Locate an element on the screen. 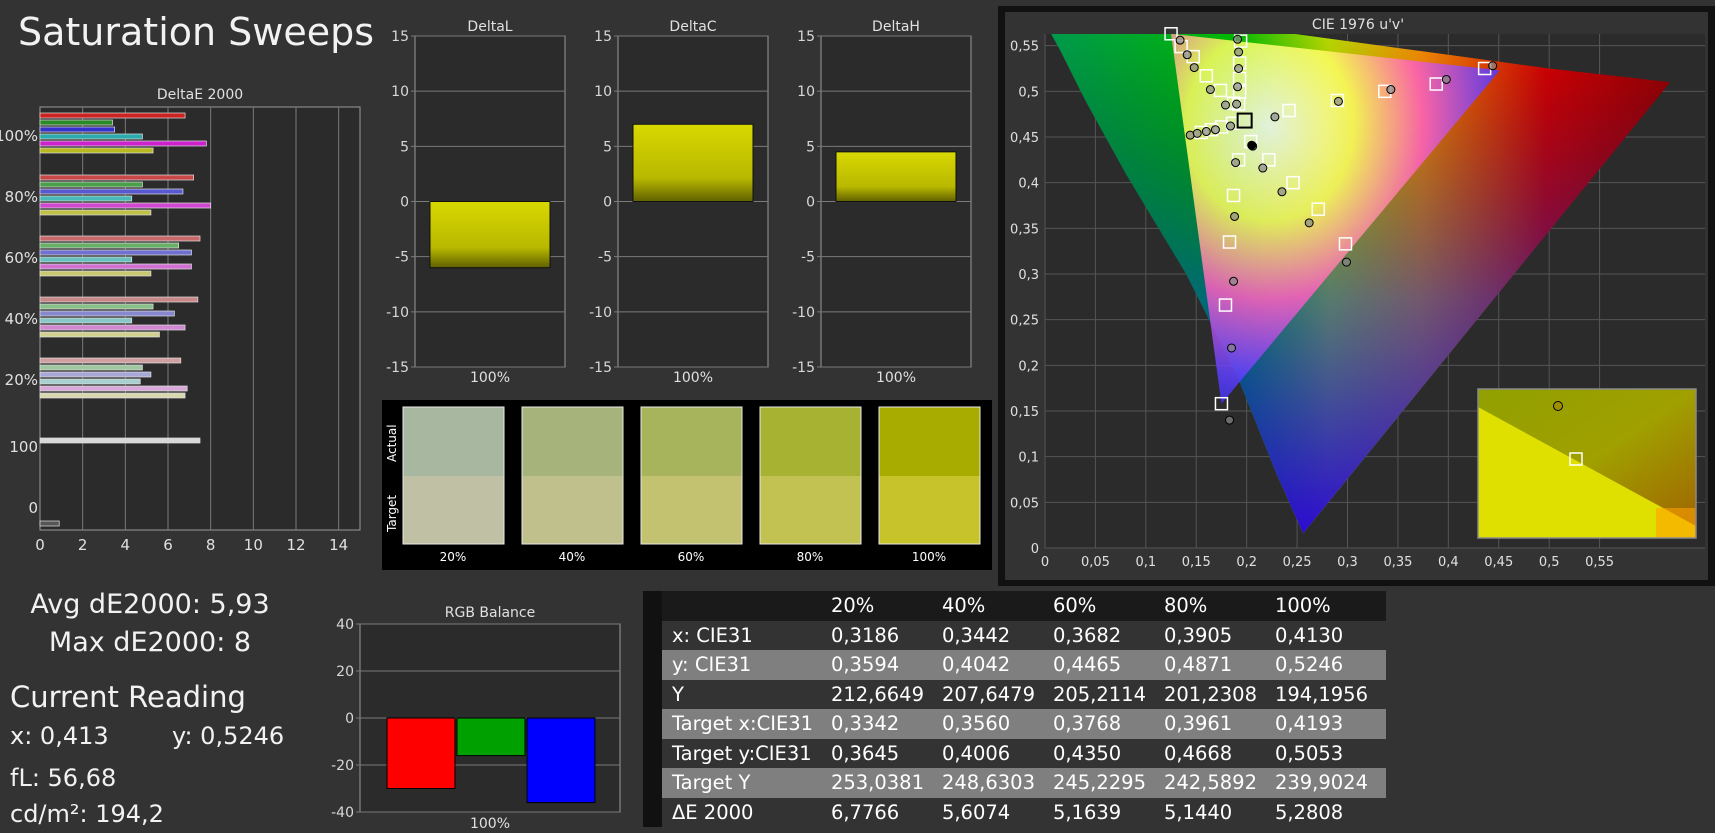 Image resolution: width=1715 pixels, height=833 pixels. swatch-label: 60% is located at coordinates (691, 557).